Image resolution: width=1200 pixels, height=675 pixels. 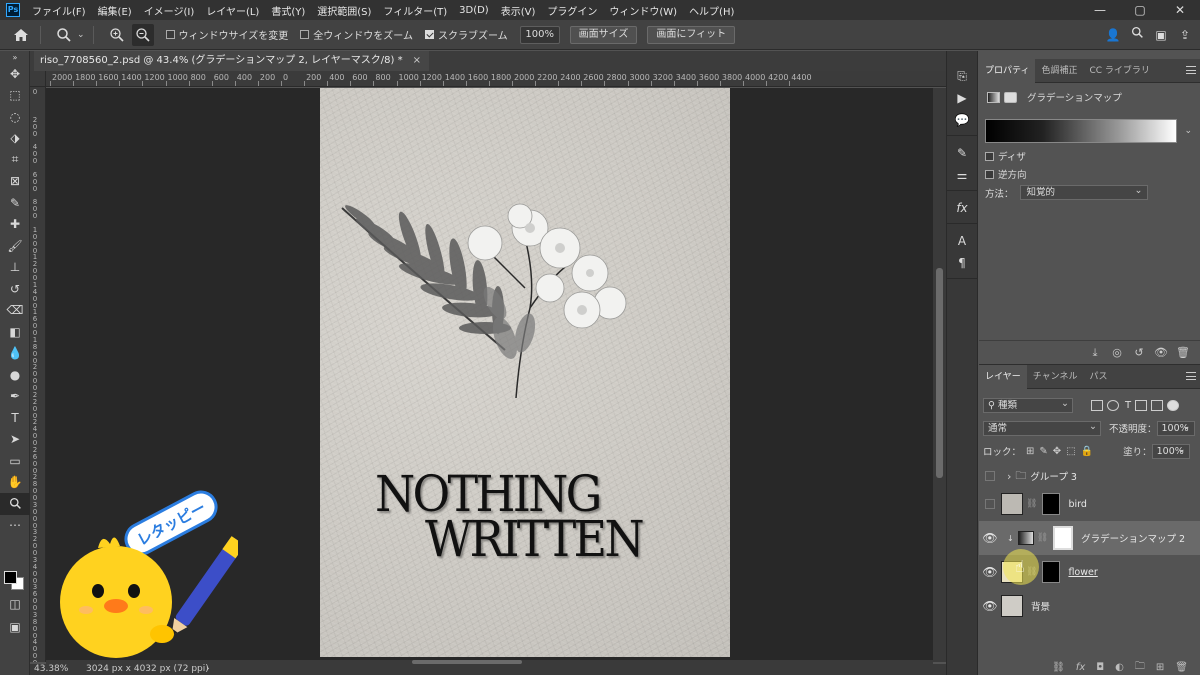 I want to click on tab-paths: パス, so click(x=1098, y=377).